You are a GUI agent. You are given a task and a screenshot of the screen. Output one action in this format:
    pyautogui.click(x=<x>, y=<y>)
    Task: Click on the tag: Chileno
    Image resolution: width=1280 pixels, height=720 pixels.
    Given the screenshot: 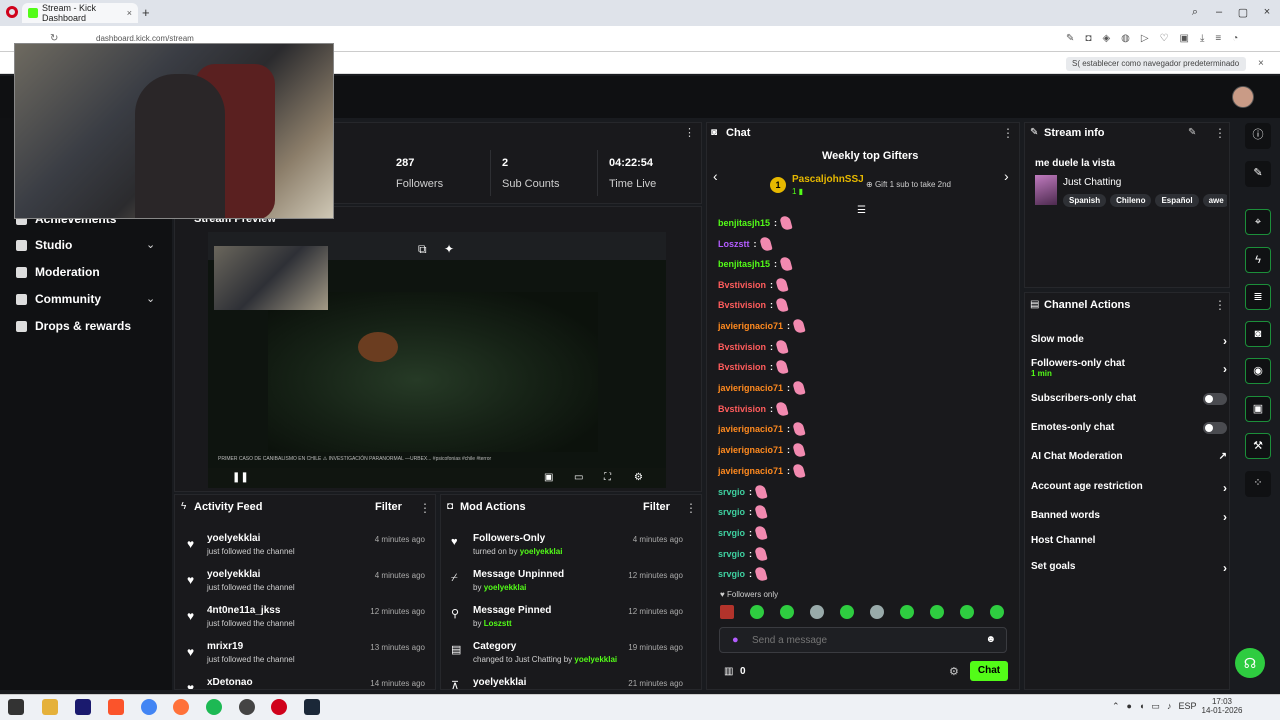 What is the action you would take?
    pyautogui.click(x=1131, y=200)
    